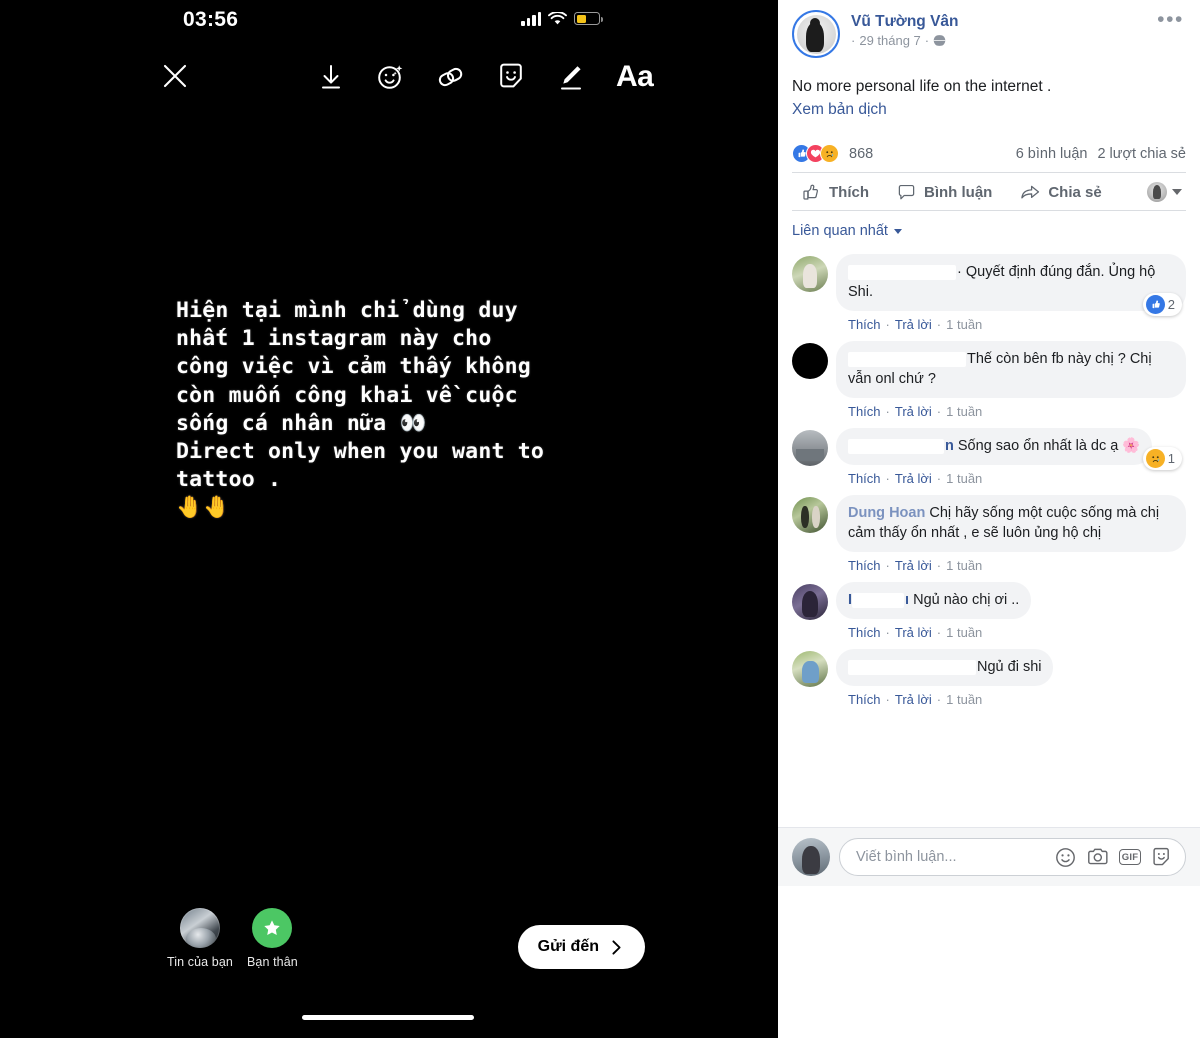  Describe the element at coordinates (571, 77) in the screenshot. I see `draw-icon` at that location.